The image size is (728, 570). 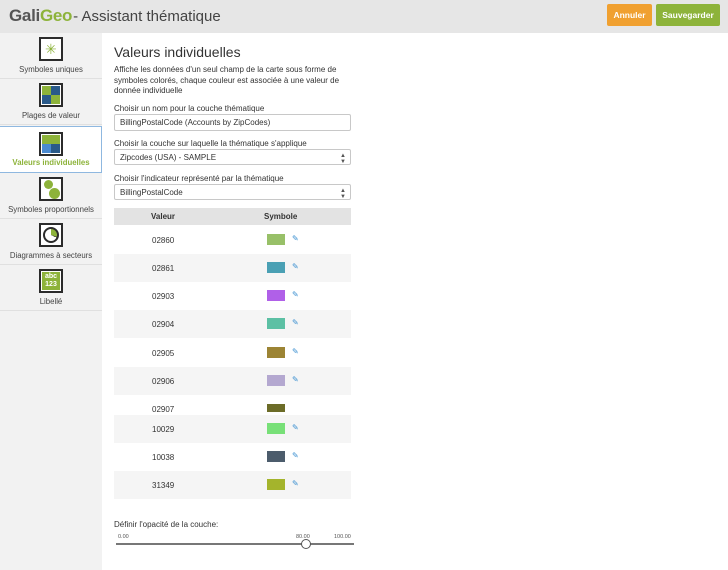 What do you see at coordinates (163, 216) in the screenshot?
I see `column-header-value: Valeur` at bounding box center [163, 216].